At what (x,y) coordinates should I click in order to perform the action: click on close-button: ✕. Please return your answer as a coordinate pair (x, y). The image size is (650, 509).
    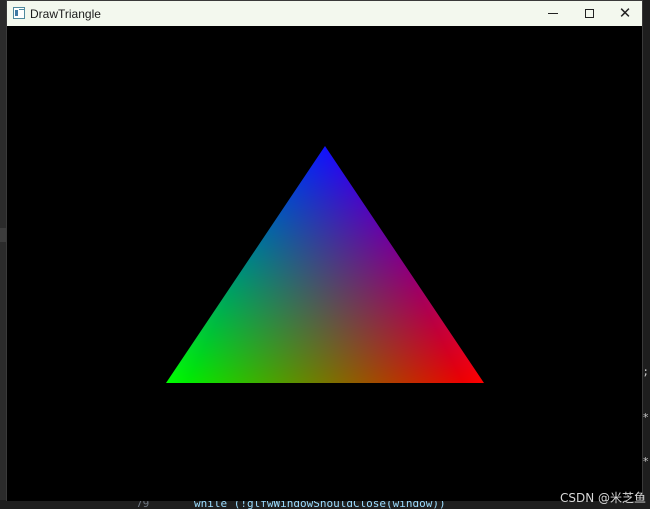
    Looking at the image, I should click on (625, 13).